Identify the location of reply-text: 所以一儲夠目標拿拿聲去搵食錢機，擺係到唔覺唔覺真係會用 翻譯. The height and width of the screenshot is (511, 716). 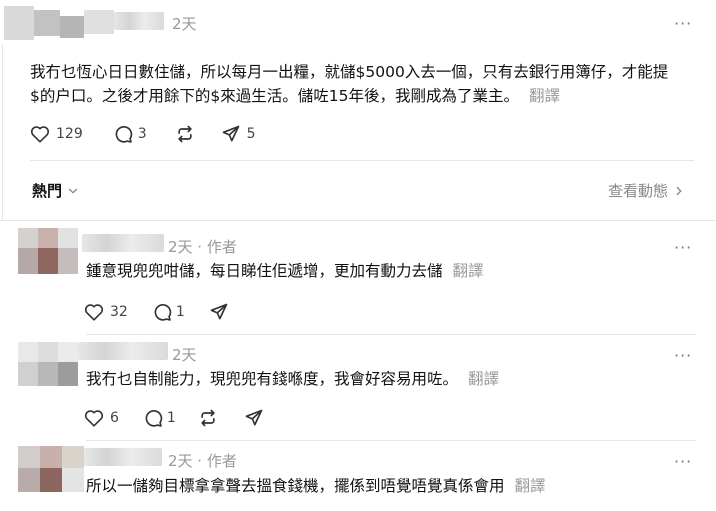
(386, 486).